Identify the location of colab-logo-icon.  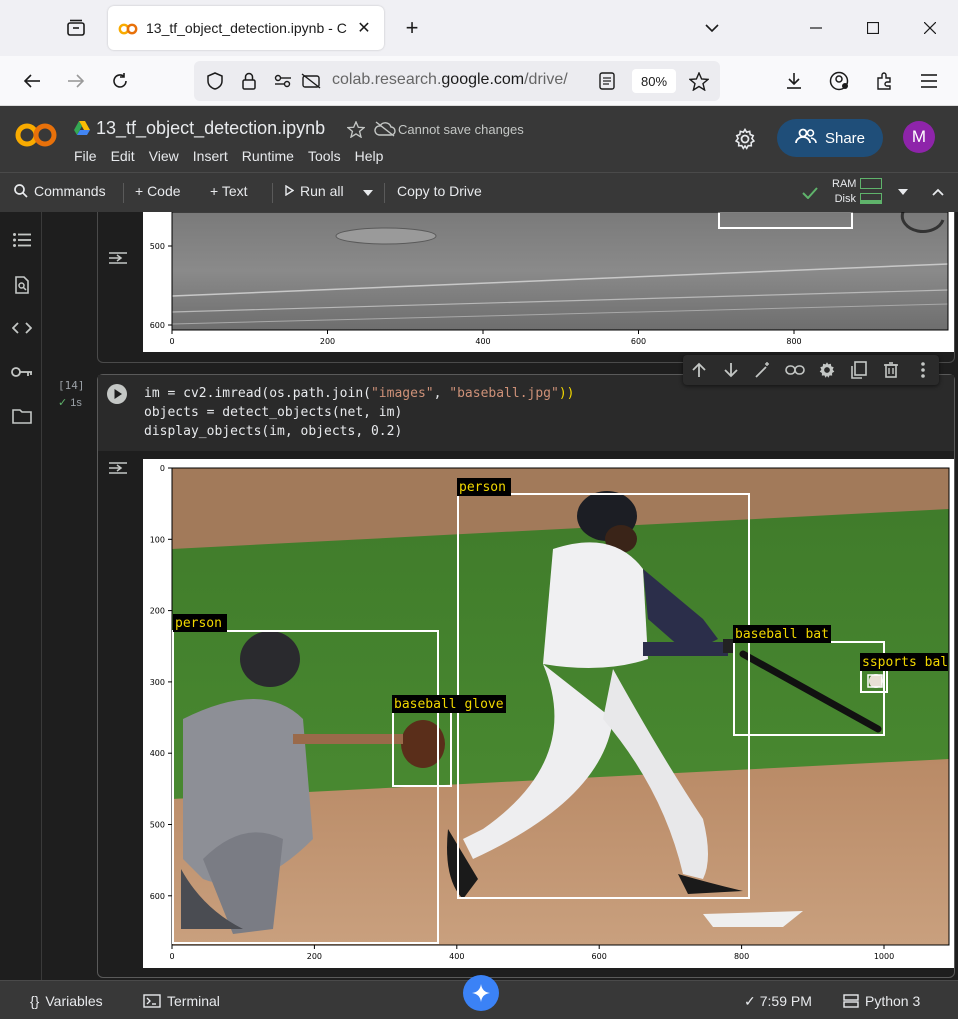
(36, 135).